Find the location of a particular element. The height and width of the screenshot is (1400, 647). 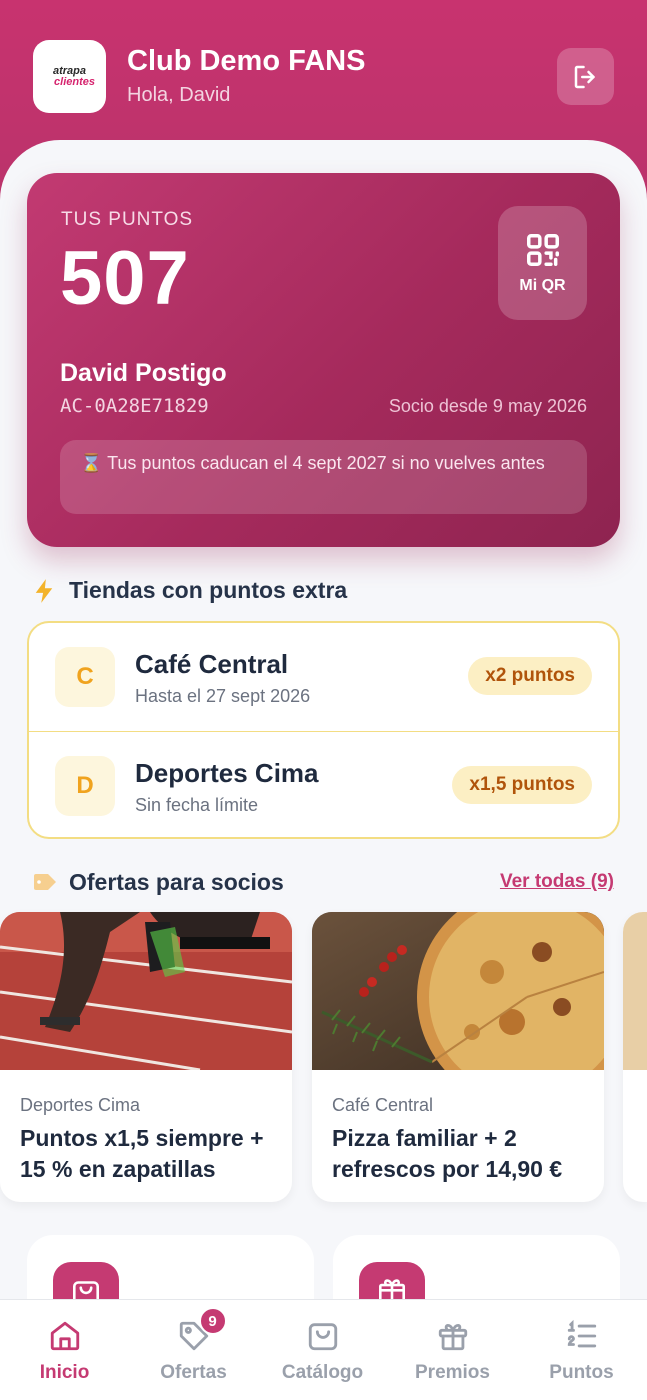

logout-button is located at coordinates (585, 76).